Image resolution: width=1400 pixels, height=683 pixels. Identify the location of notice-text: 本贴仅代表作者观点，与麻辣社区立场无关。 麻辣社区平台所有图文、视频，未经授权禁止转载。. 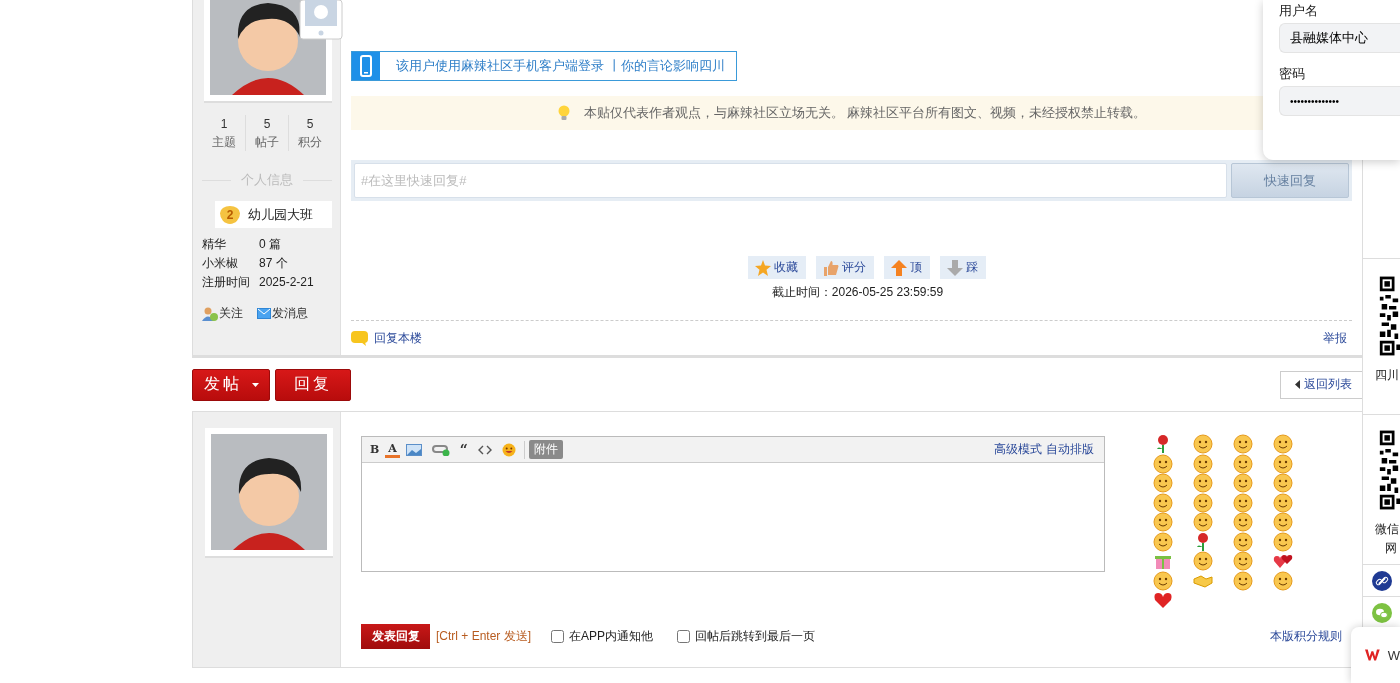
(865, 112).